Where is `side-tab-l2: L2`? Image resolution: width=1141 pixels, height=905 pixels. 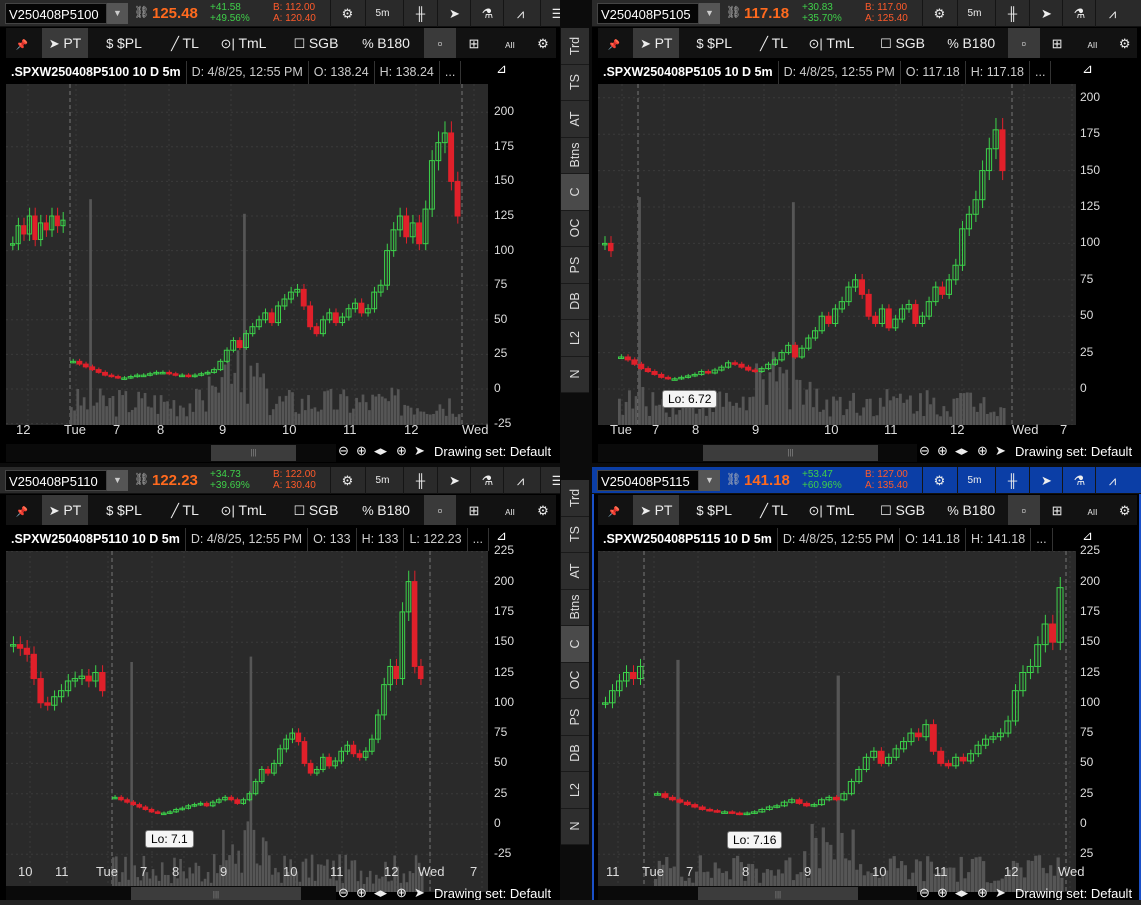
side-tab-l2: L2 is located at coordinates (575, 338).